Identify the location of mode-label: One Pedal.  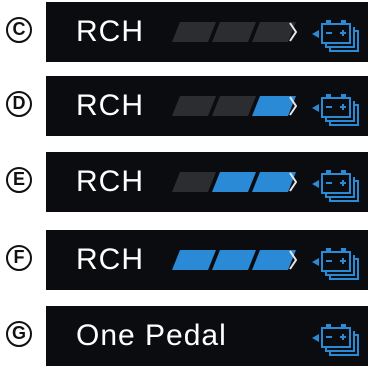
(151, 335).